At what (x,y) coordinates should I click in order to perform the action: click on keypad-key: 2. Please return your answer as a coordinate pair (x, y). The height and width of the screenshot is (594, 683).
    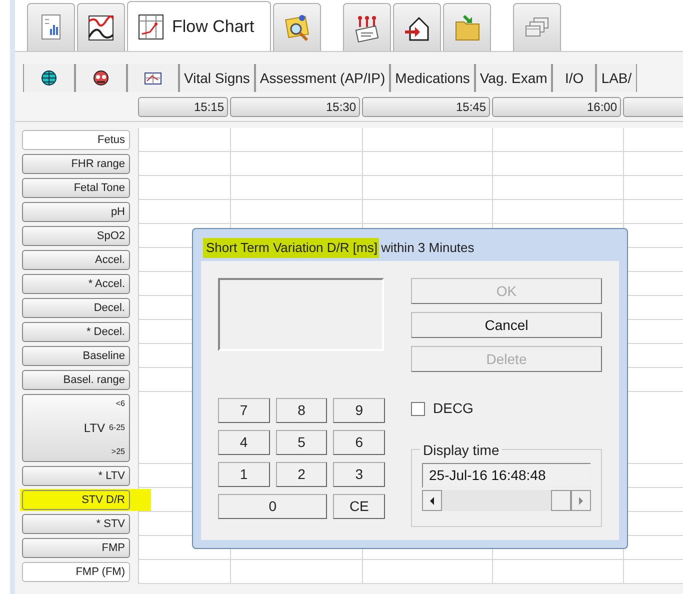
    Looking at the image, I should click on (302, 474).